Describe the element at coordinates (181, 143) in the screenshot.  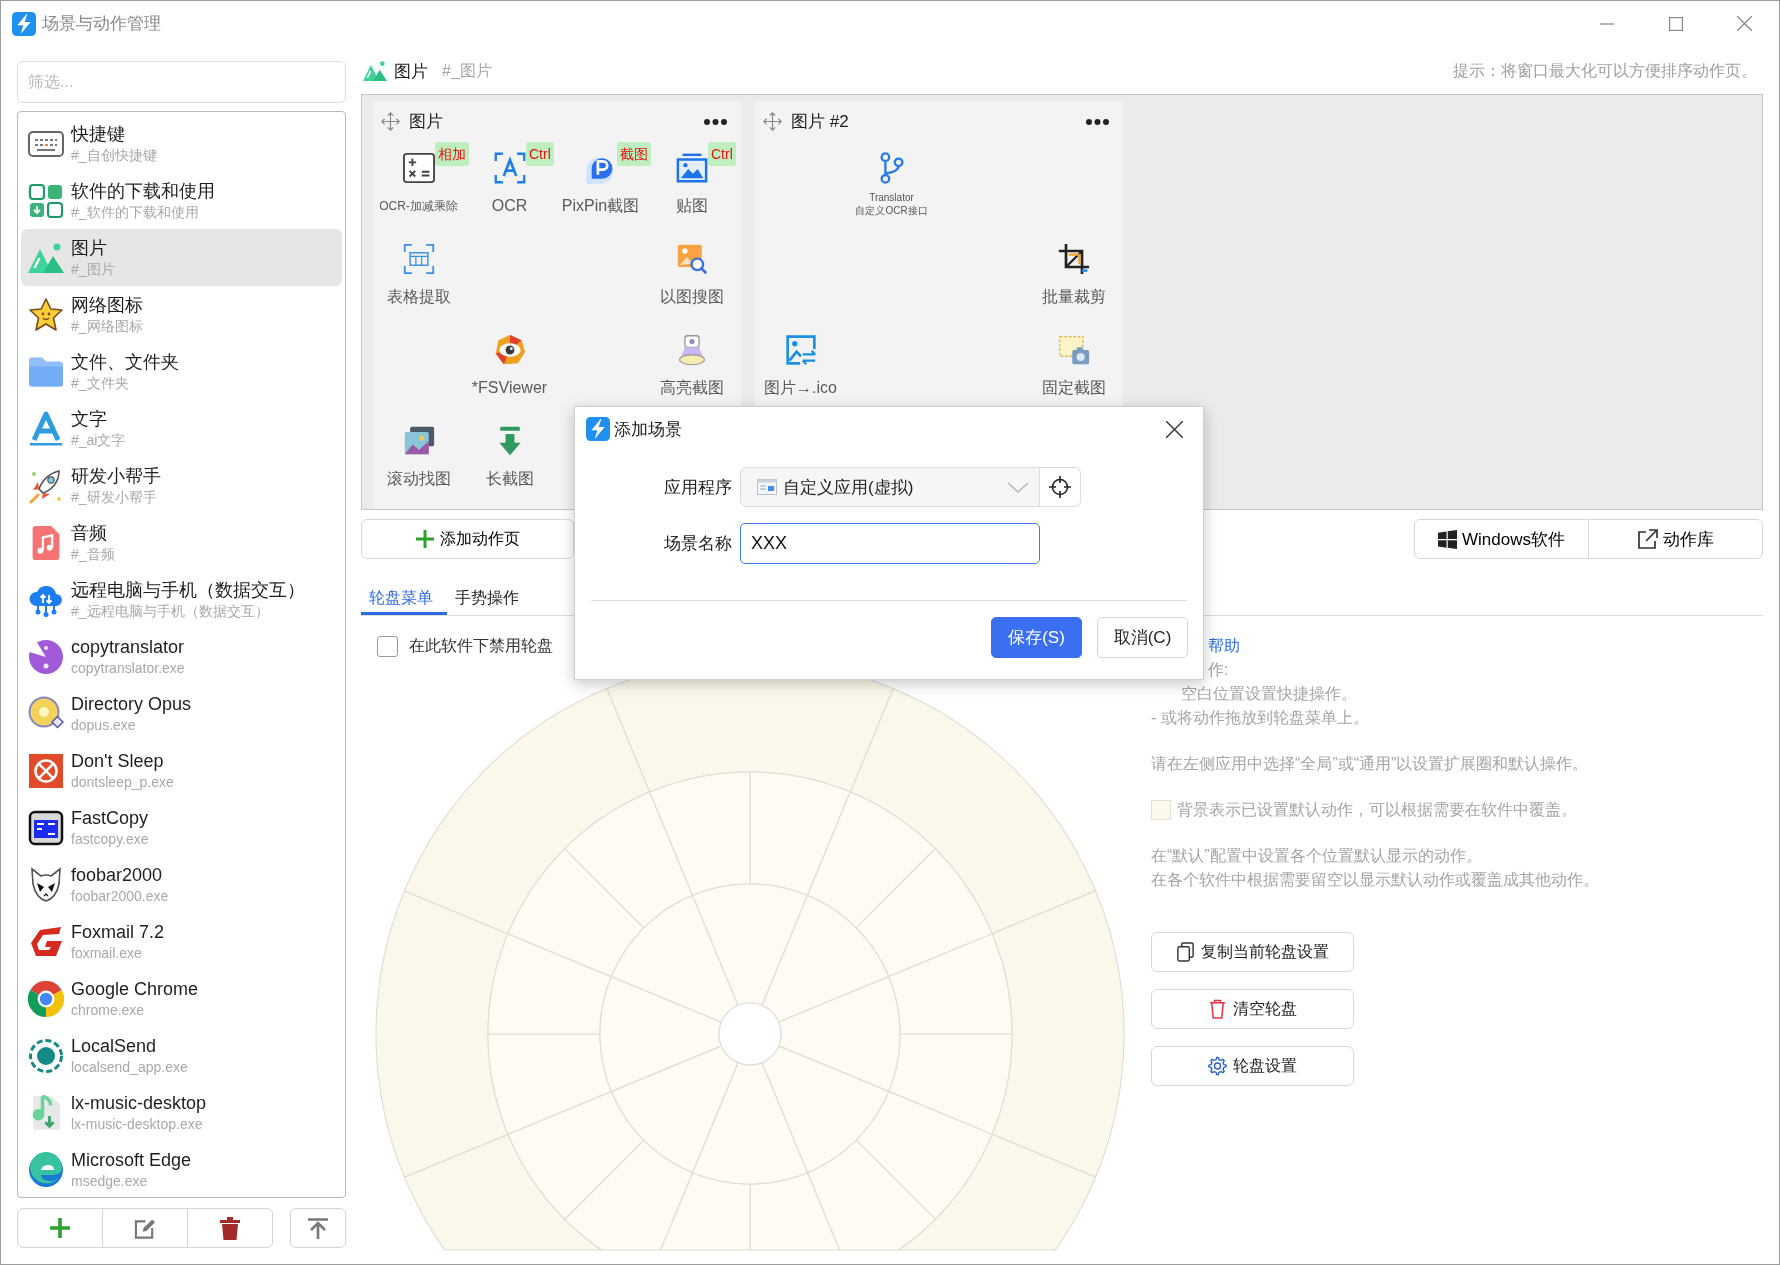
I see `scene-item: 快捷键 #_自创快捷键` at that location.